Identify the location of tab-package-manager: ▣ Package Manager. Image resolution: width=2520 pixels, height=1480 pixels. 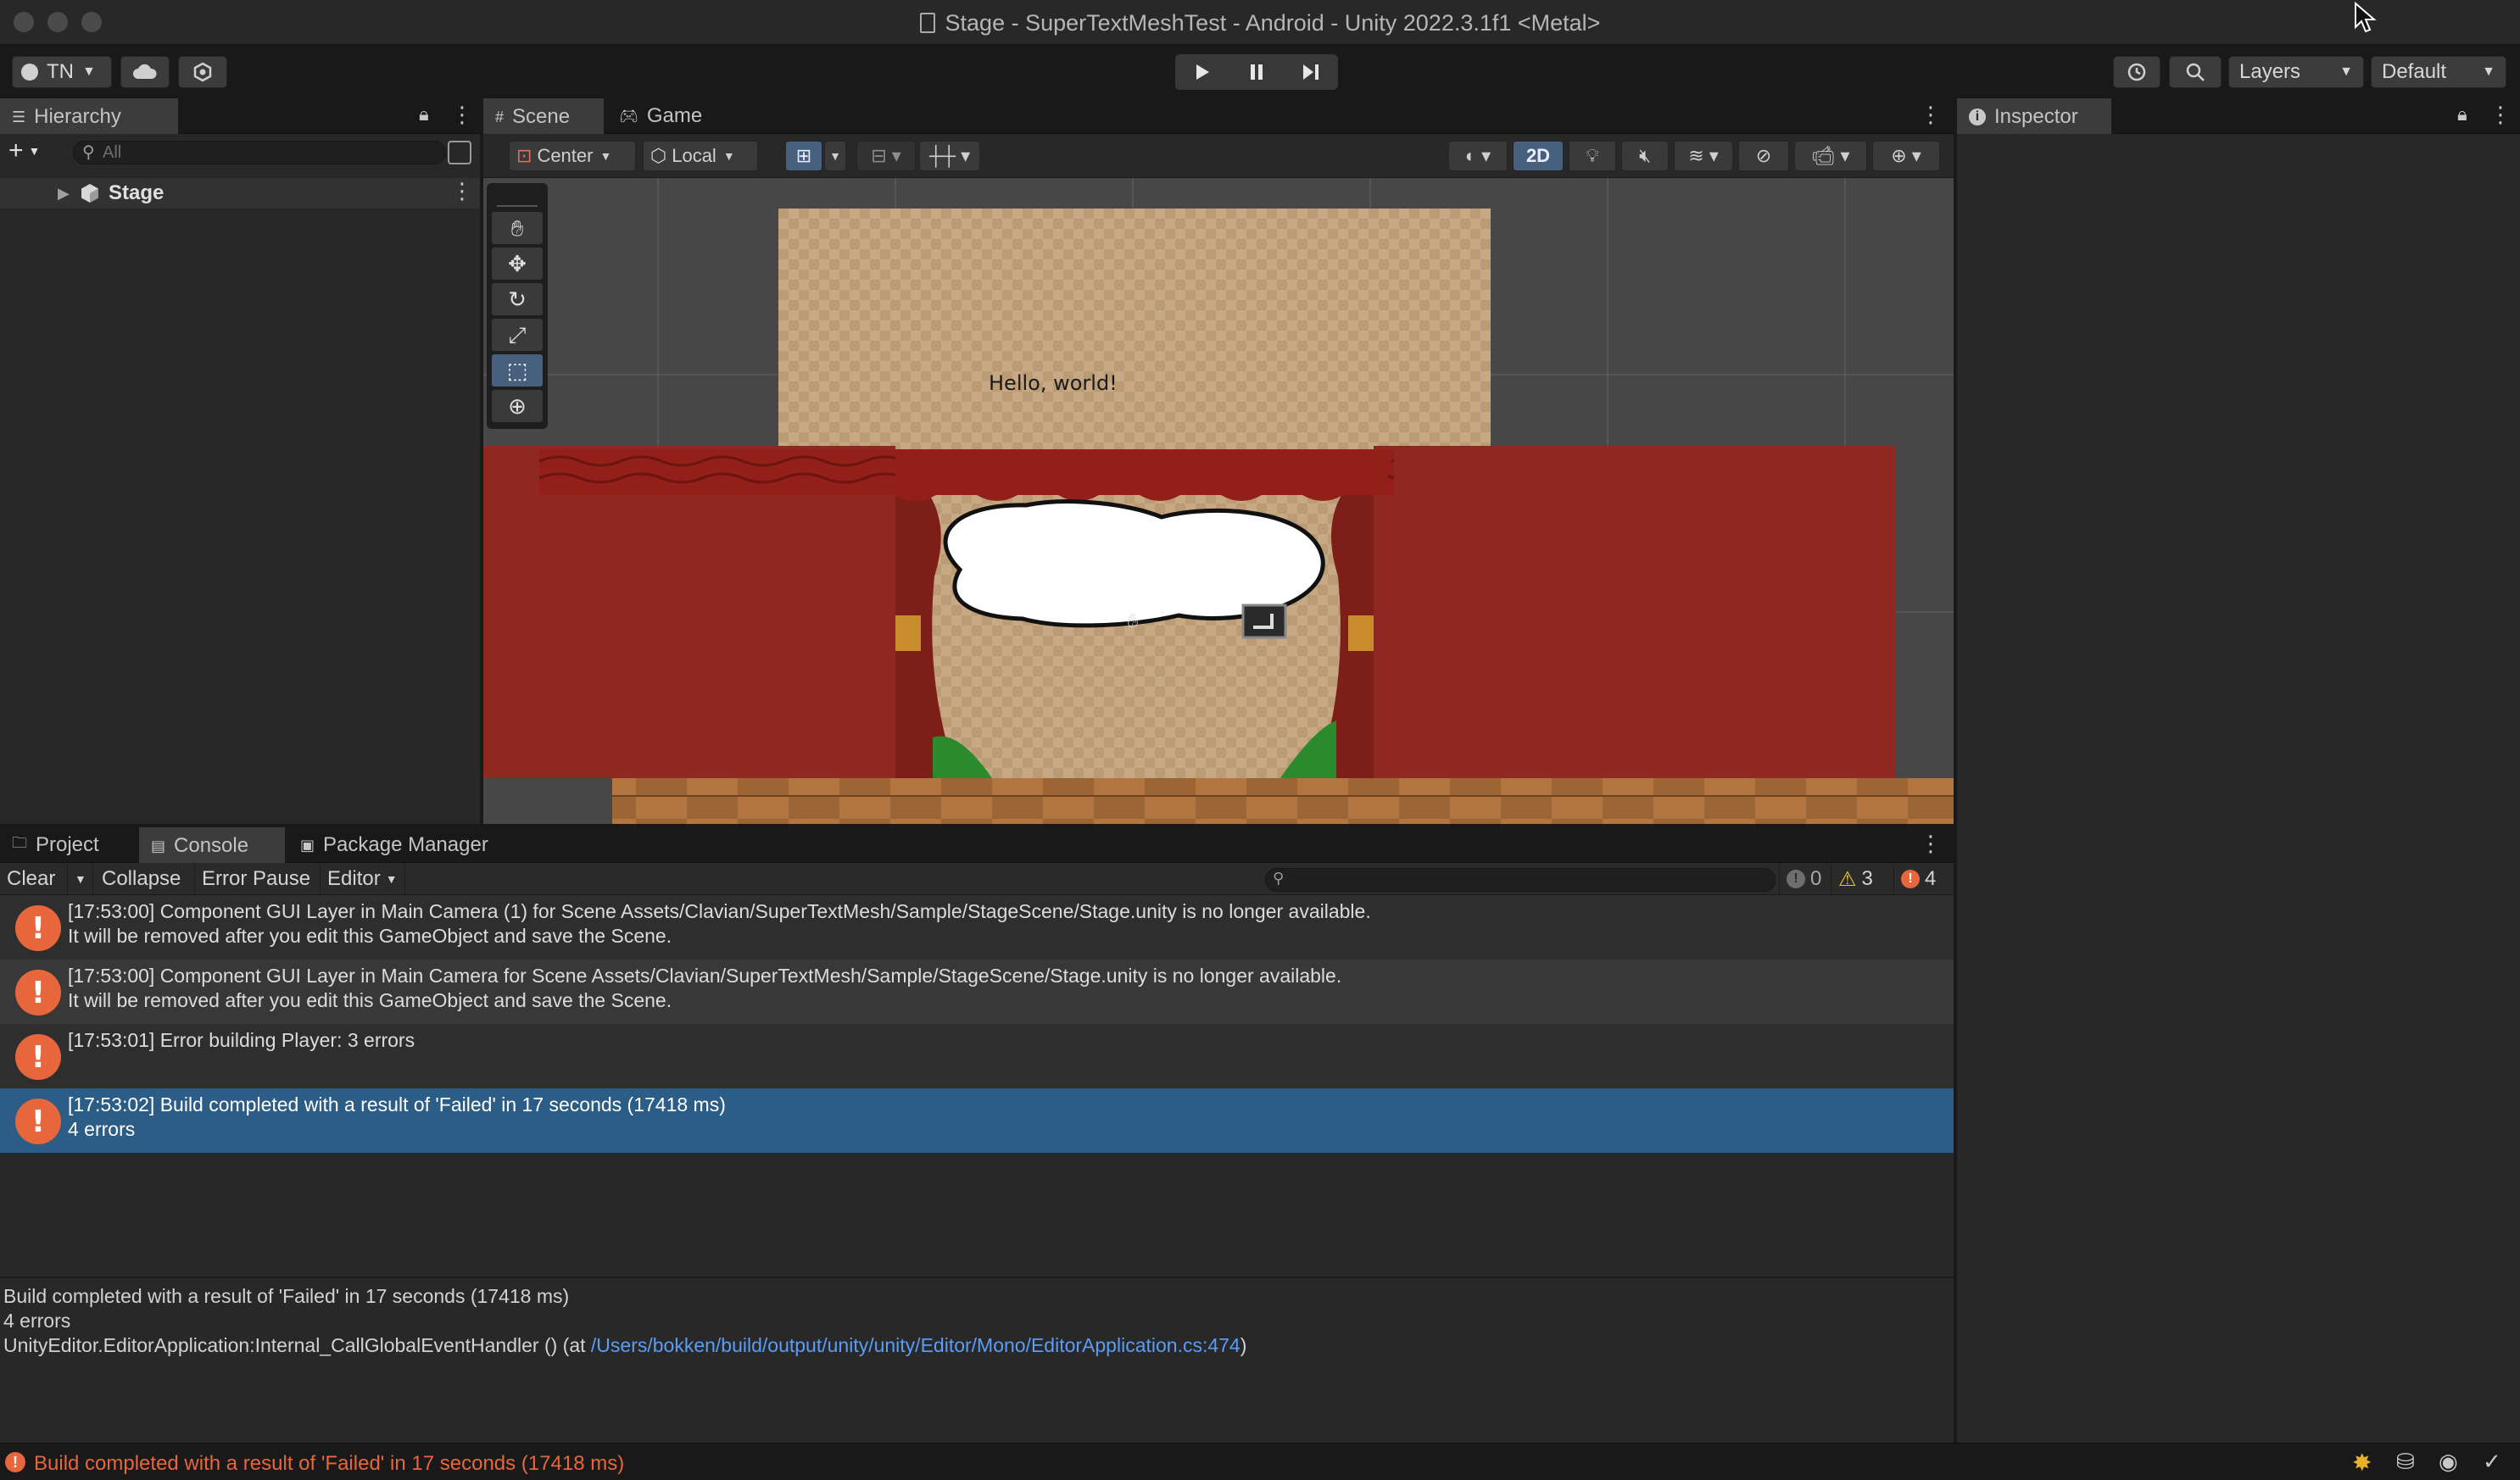
(402, 845).